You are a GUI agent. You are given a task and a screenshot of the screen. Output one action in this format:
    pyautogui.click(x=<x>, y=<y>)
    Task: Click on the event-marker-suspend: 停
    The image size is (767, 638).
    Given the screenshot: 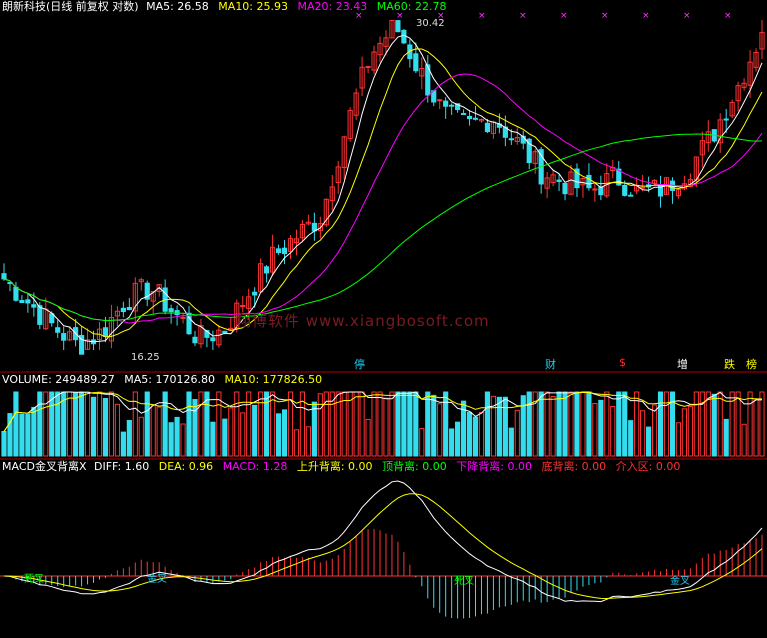 What is the action you would take?
    pyautogui.click(x=359, y=364)
    